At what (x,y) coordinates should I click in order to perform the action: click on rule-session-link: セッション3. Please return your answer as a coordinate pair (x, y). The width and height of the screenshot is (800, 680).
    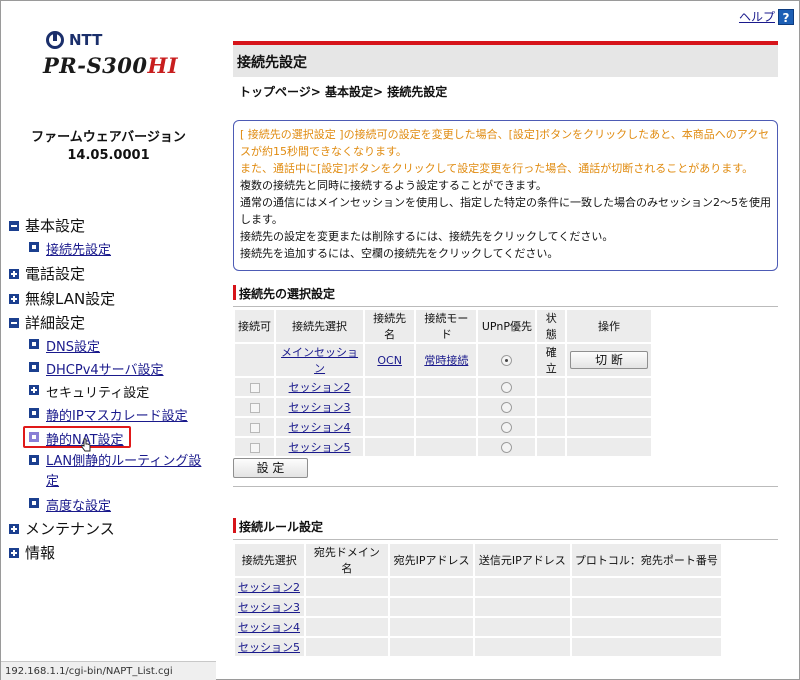
    Looking at the image, I should click on (269, 607).